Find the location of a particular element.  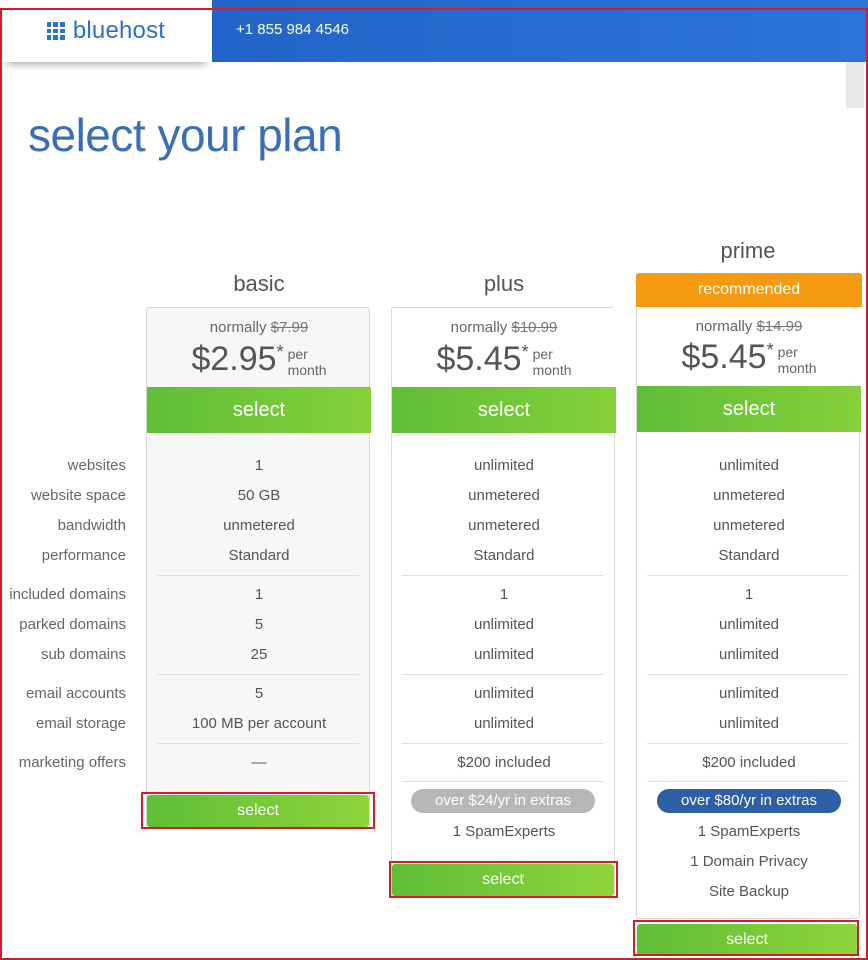

prime-extra-site-backup: Site Backup is located at coordinates (749, 891).